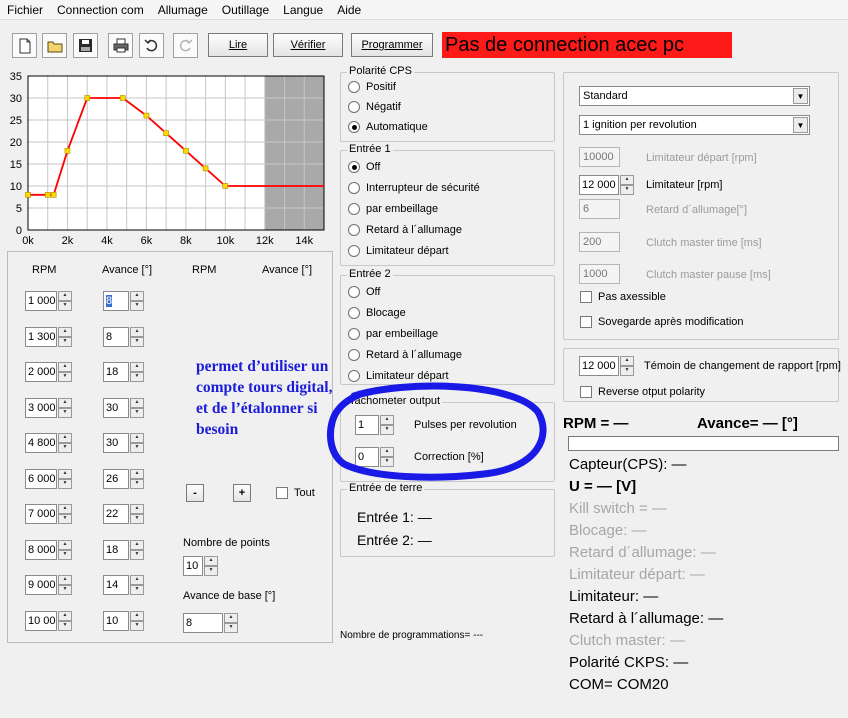 This screenshot has width=848, height=718. I want to click on avance-stepper: 22 ▲ ▼, so click(123, 514).